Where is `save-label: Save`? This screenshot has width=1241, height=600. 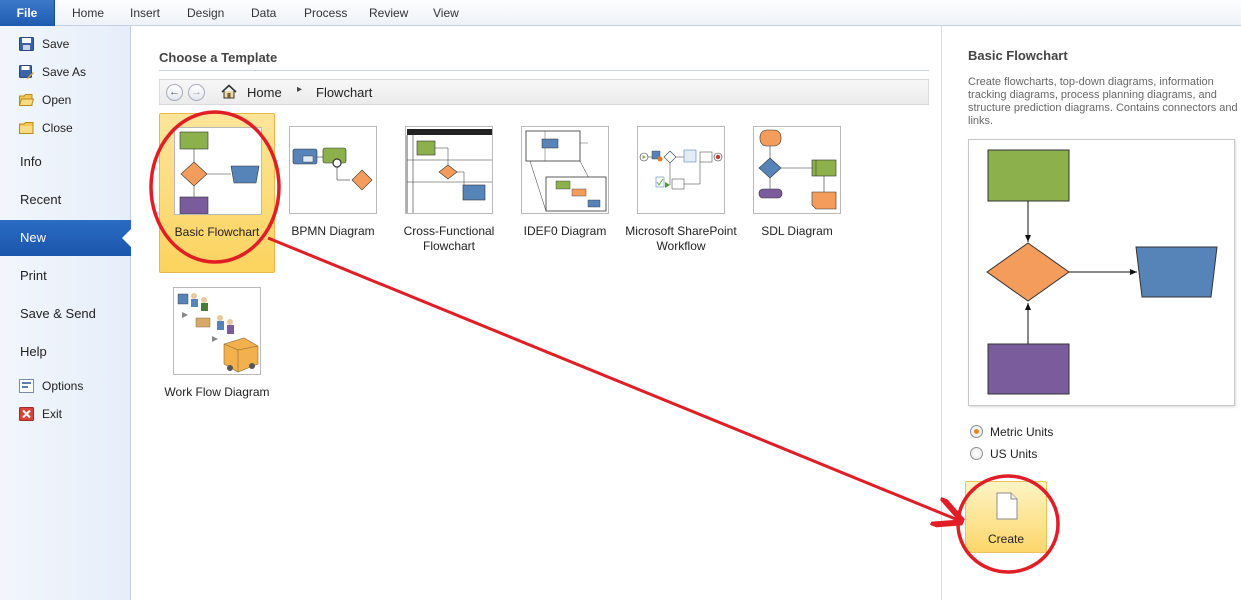 save-label: Save is located at coordinates (56, 44).